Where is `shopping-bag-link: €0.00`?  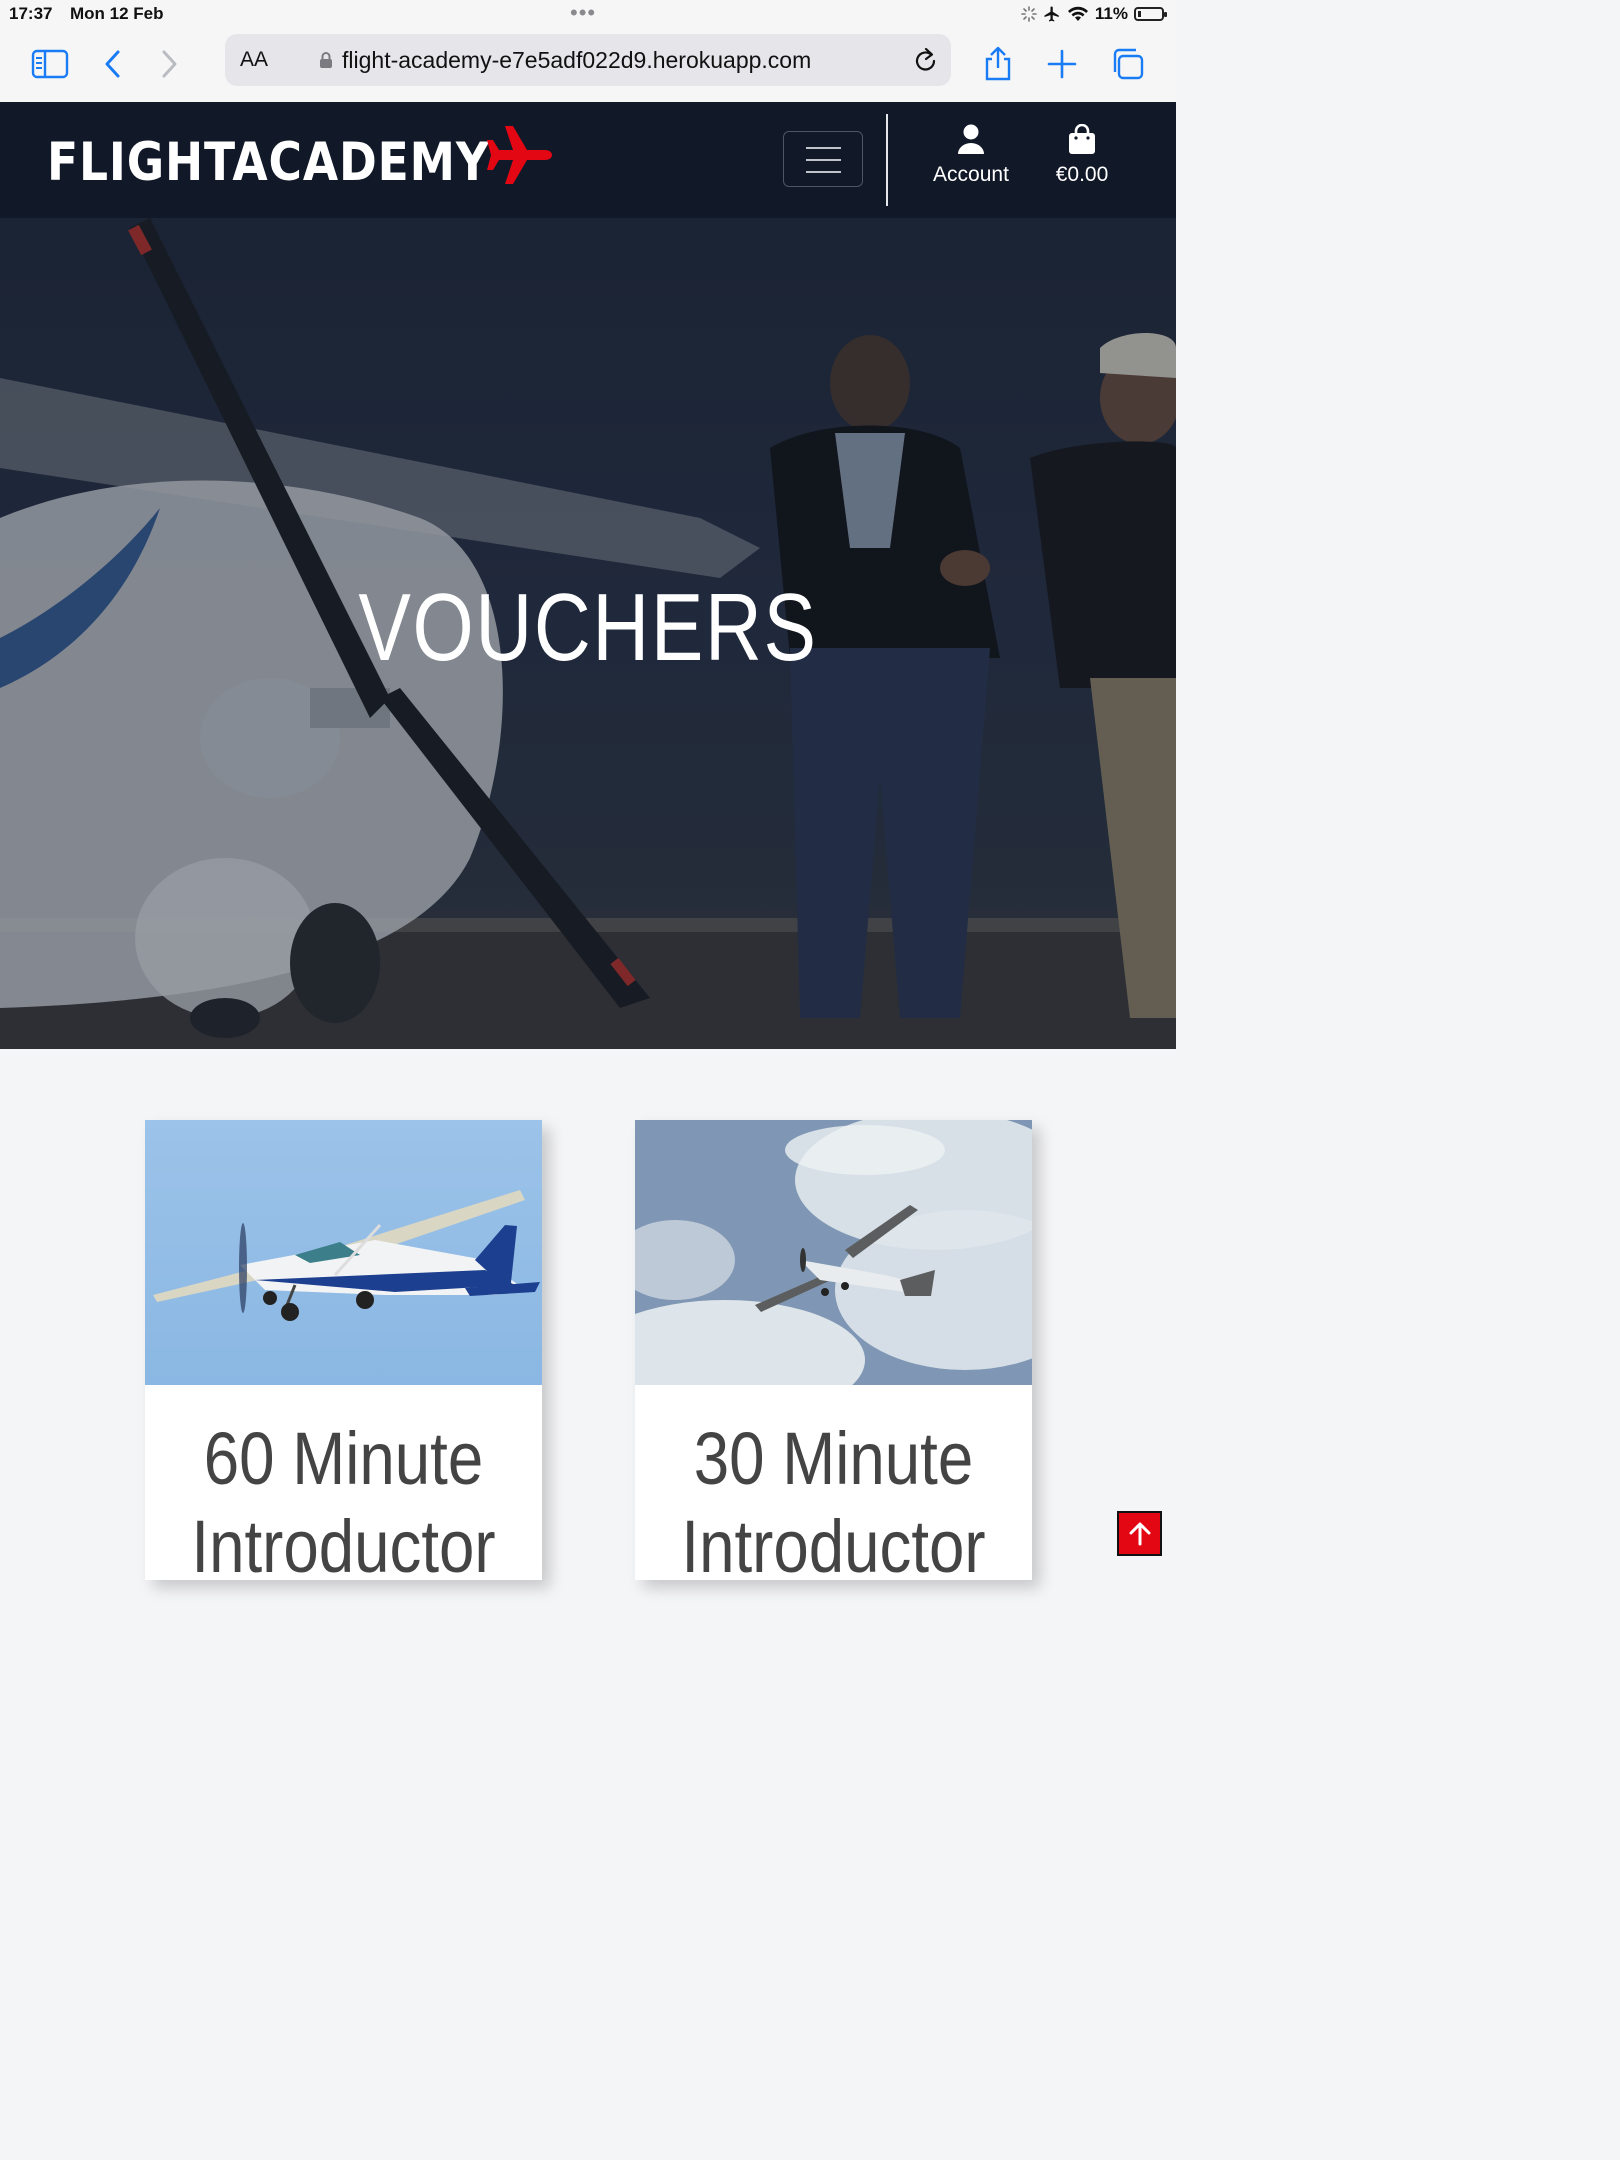 shopping-bag-link: €0.00 is located at coordinates (1082, 155).